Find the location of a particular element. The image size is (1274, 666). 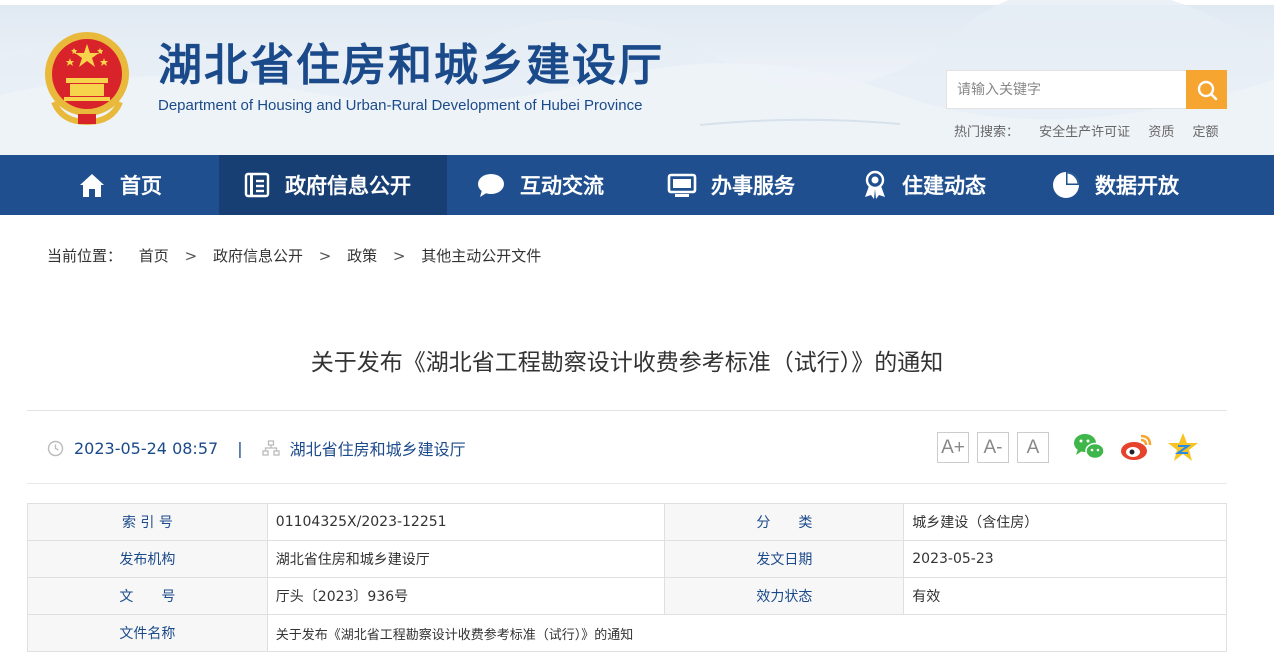

clock-icon is located at coordinates (55, 448).